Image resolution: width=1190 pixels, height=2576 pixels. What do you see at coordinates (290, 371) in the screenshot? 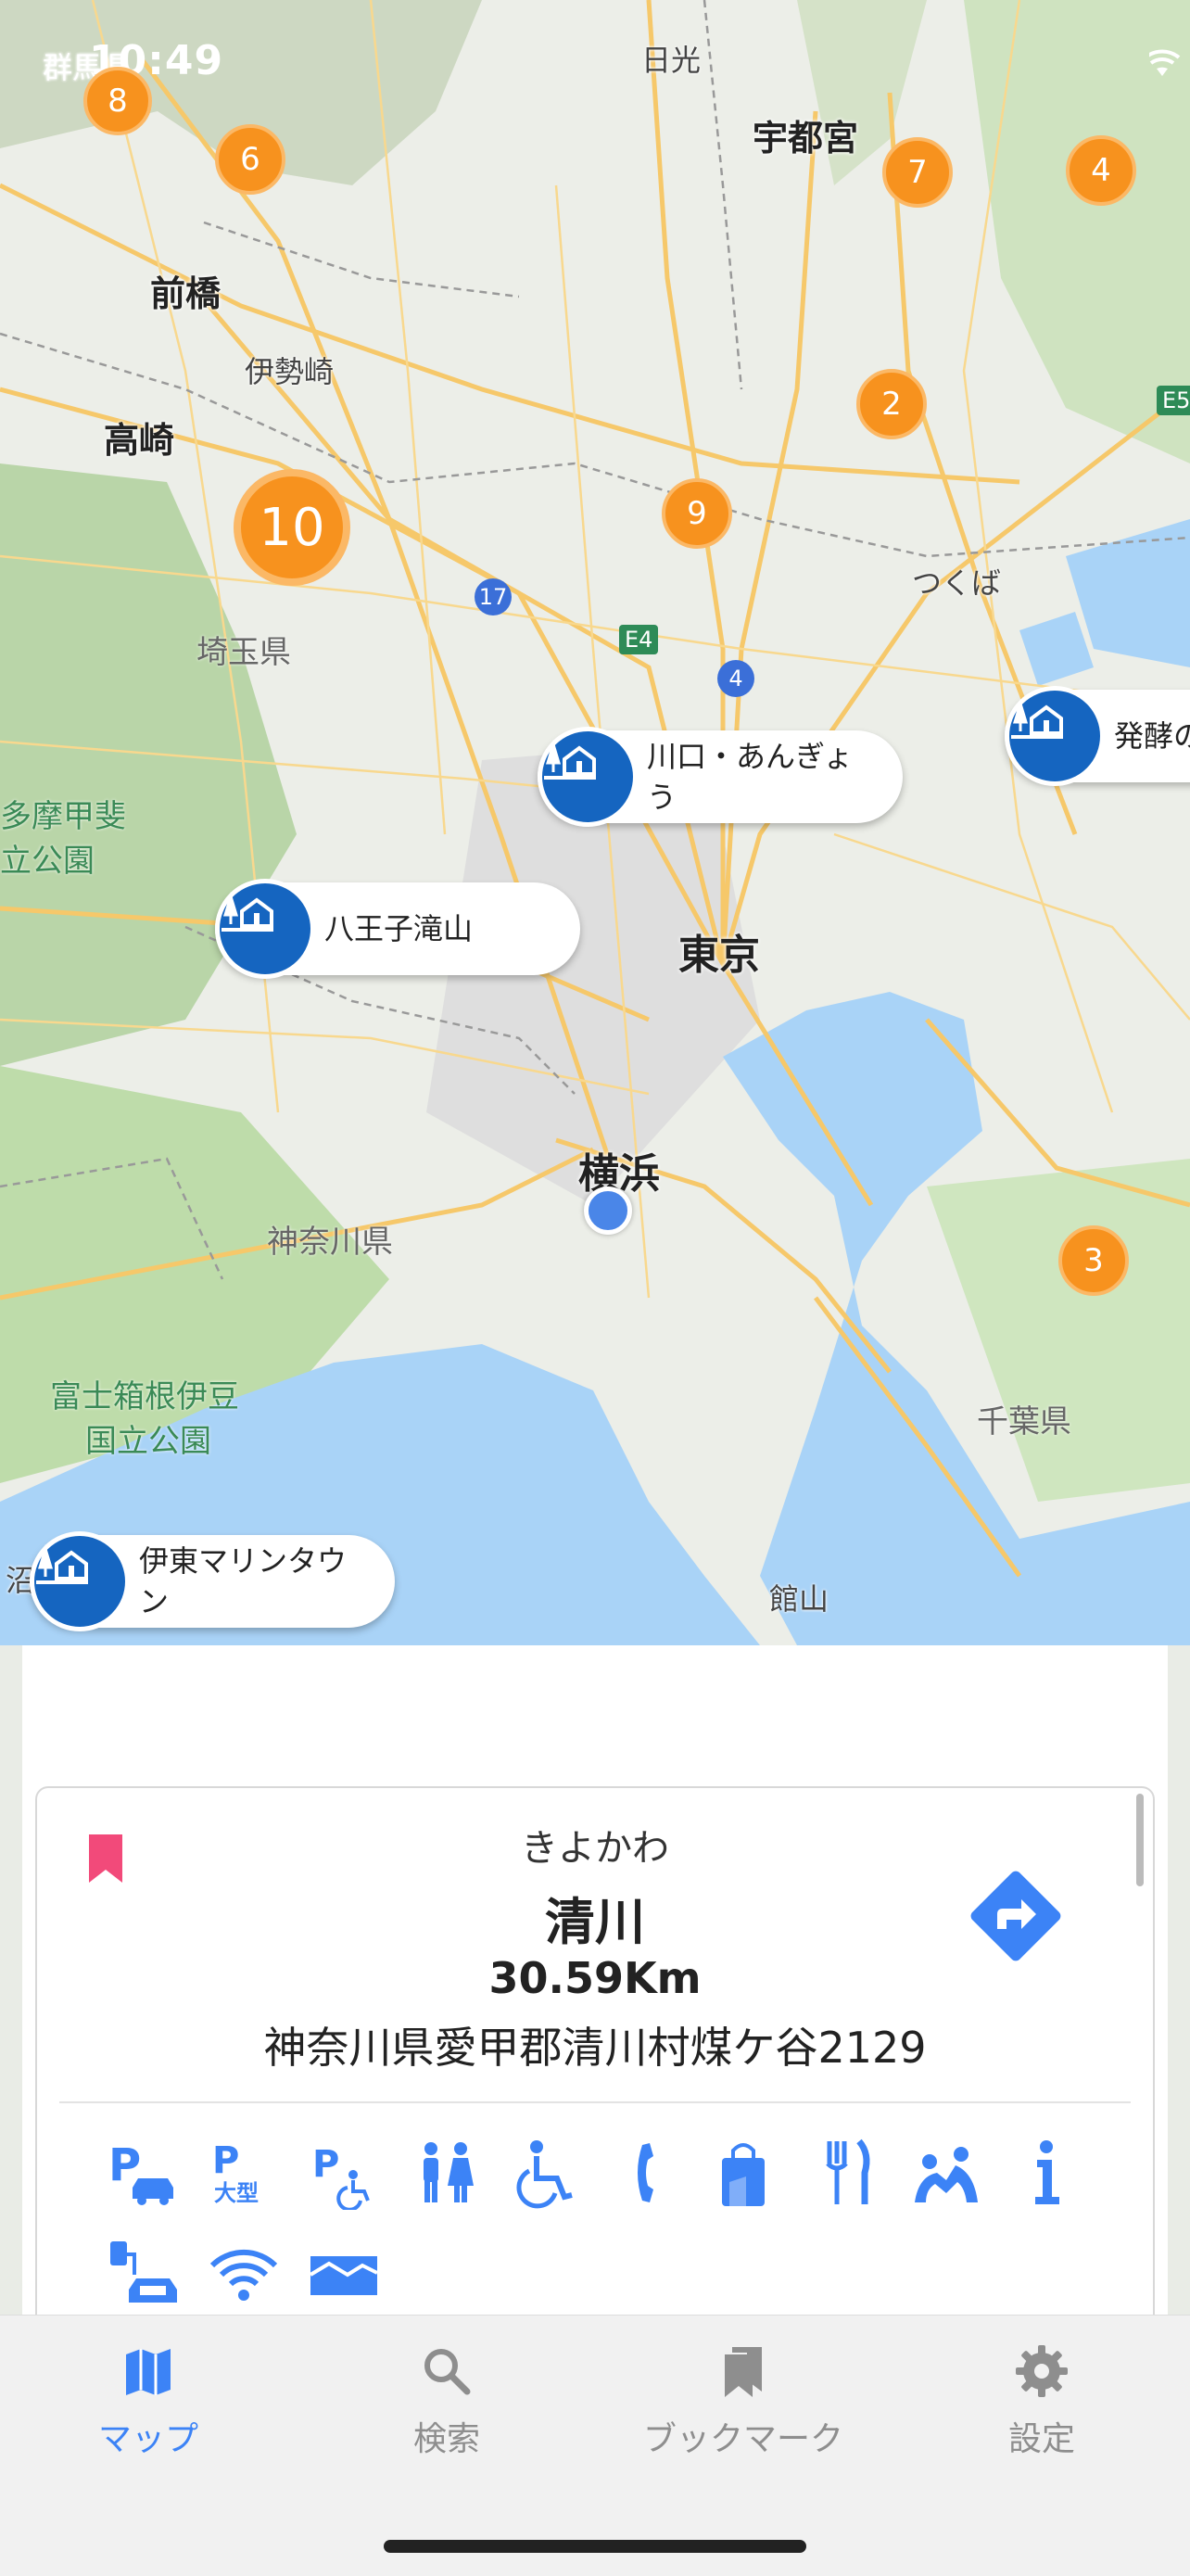
I see `map-label-isesaki: 伊勢崎` at bounding box center [290, 371].